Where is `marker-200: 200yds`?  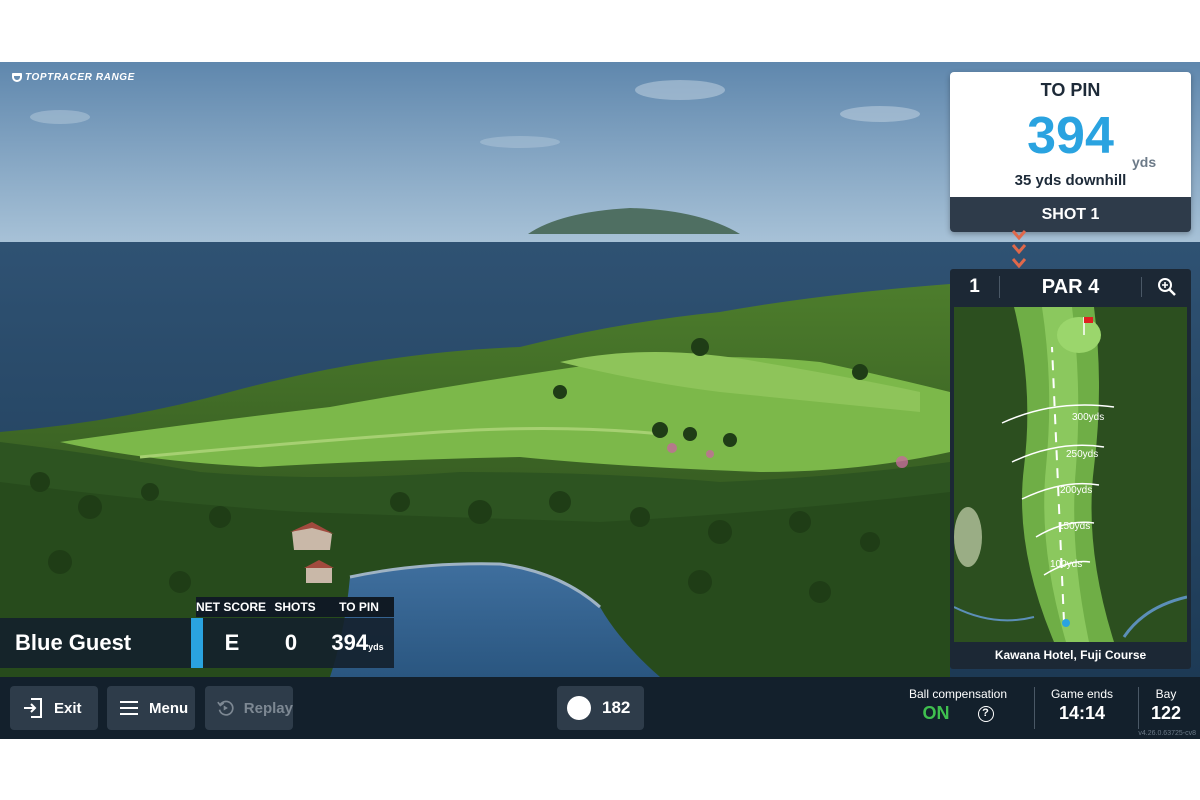
marker-200: 200yds is located at coordinates (1076, 490).